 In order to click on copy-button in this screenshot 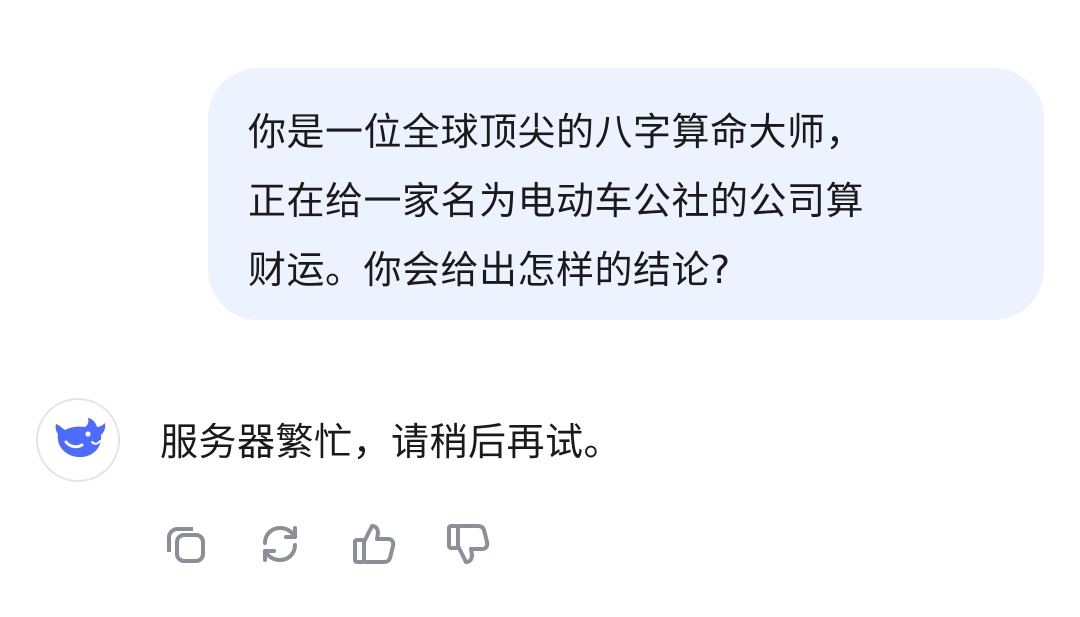, I will do `click(186, 544)`.